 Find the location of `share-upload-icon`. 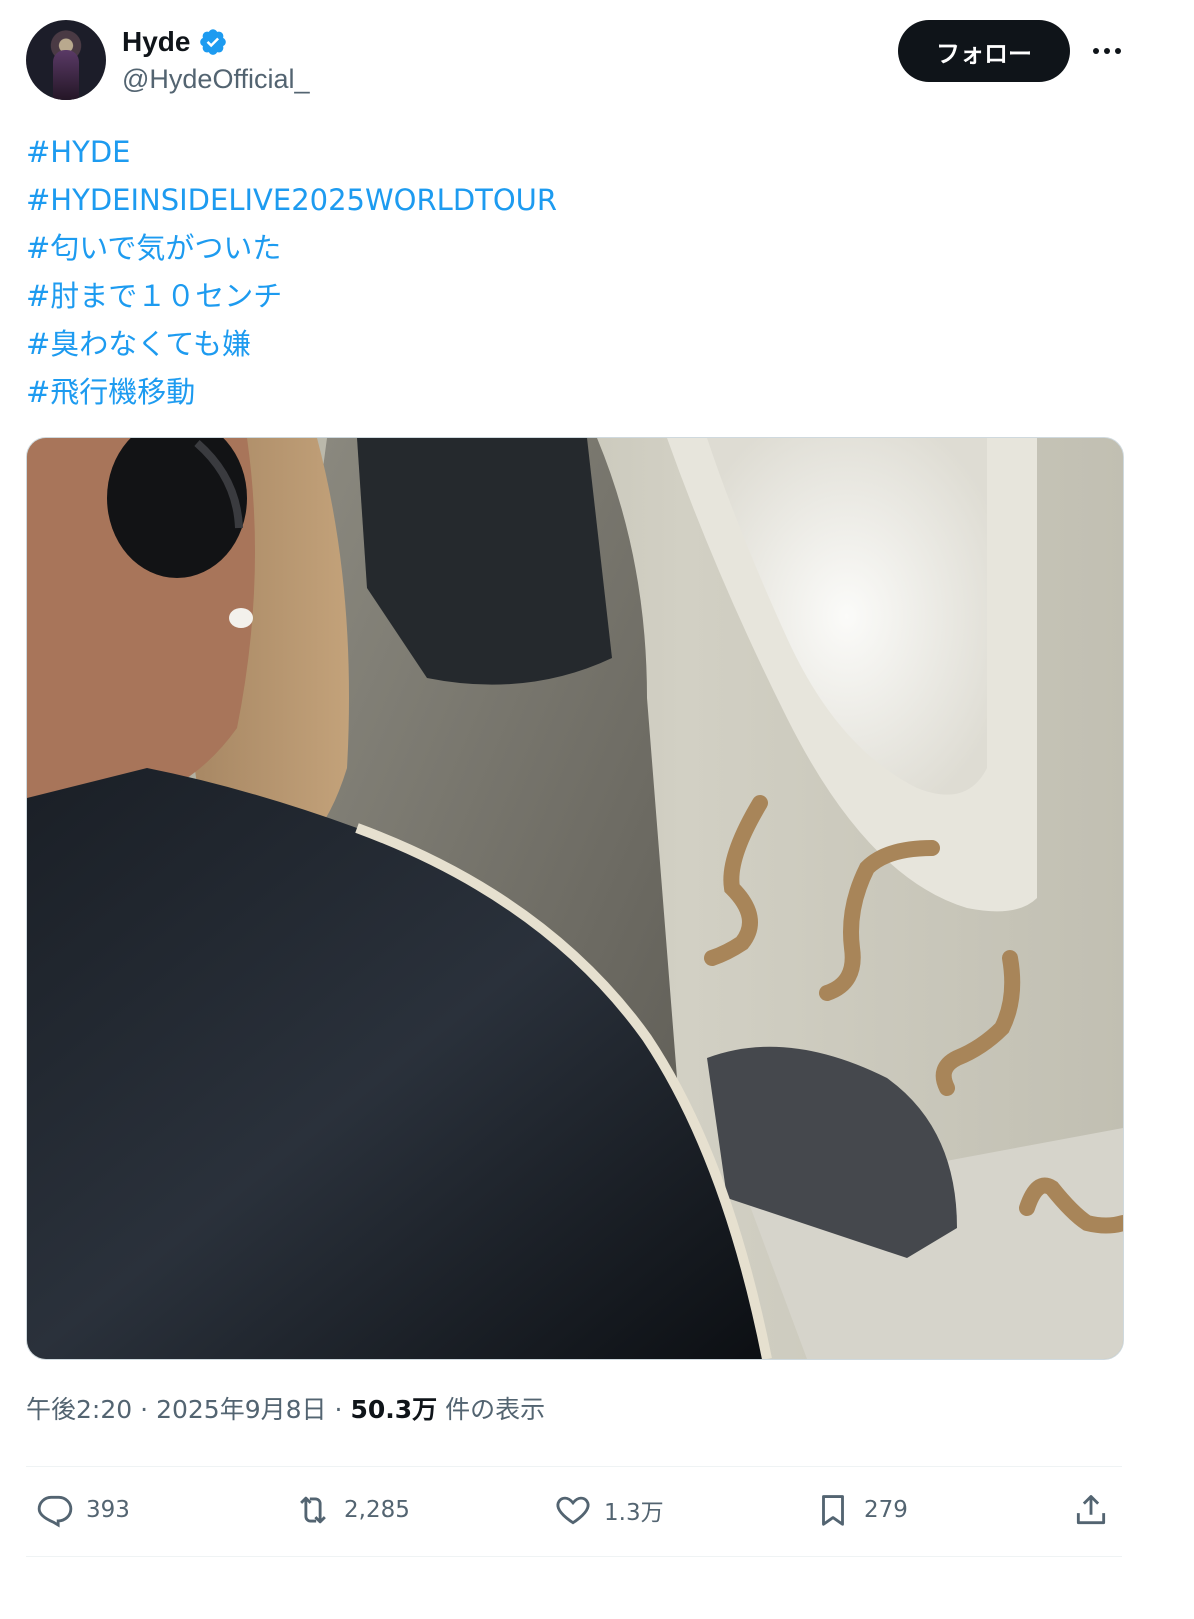

share-upload-icon is located at coordinates (1091, 1510).